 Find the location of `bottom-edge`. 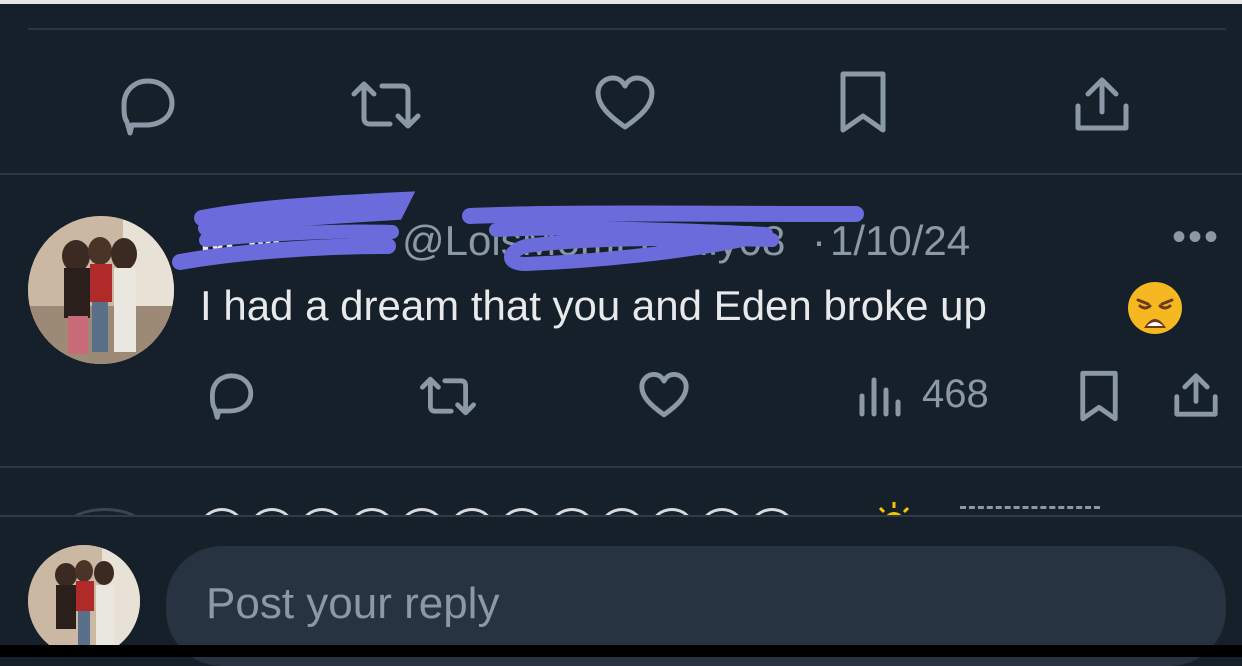

bottom-edge is located at coordinates (621, 651).